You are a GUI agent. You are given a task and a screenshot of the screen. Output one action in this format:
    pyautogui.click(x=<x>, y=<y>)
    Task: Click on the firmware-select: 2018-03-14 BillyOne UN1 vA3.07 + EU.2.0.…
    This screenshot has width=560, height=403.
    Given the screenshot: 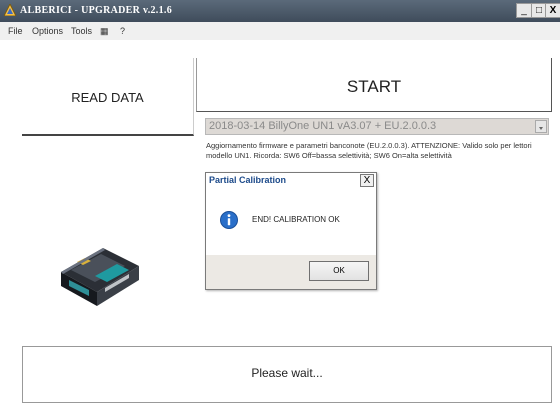 What is the action you would take?
    pyautogui.click(x=377, y=126)
    